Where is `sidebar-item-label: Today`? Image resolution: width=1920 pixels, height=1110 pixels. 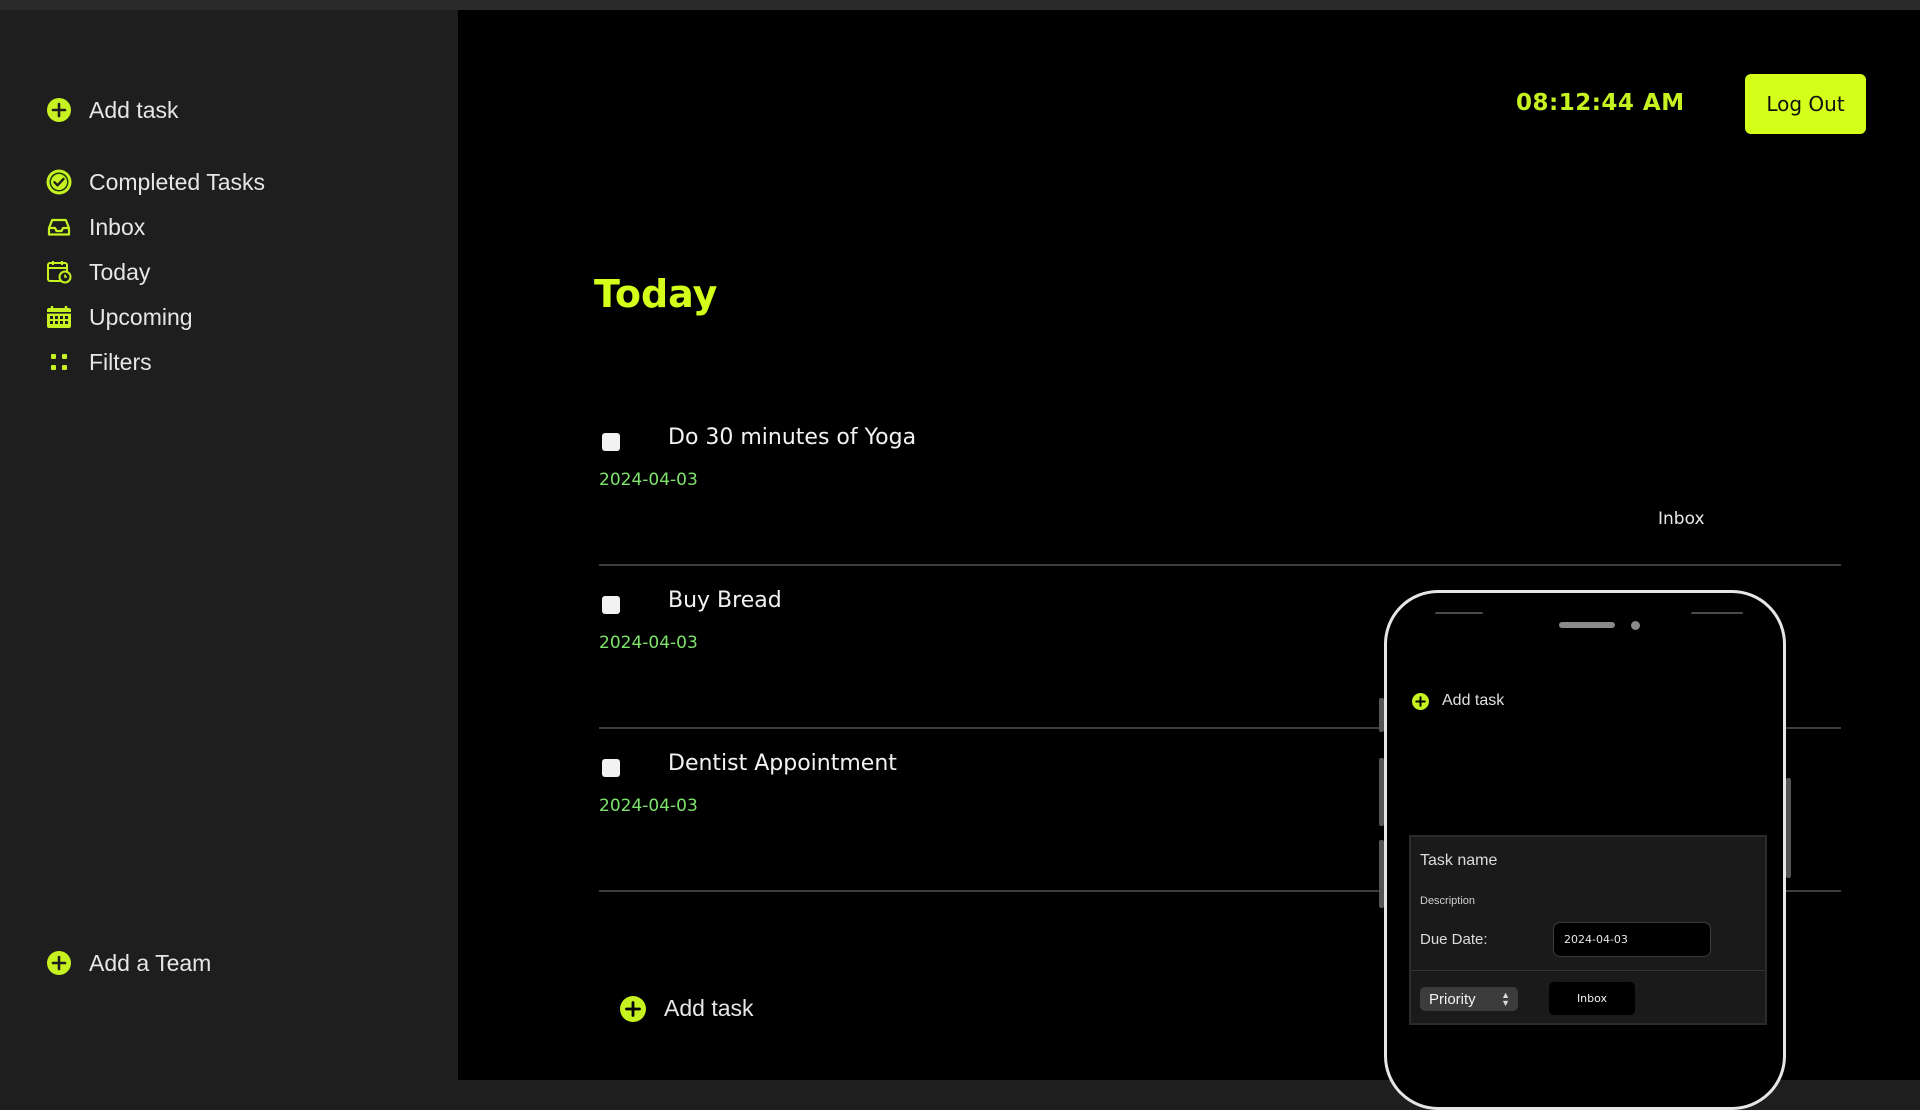 sidebar-item-label: Today is located at coordinates (120, 271).